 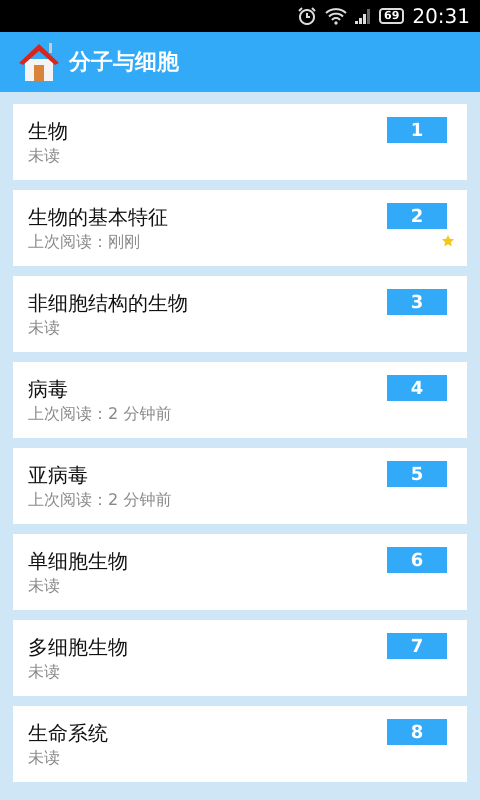 I want to click on list-item: 病毒 上次阅读：2 分钟前 4, so click(x=240, y=400).